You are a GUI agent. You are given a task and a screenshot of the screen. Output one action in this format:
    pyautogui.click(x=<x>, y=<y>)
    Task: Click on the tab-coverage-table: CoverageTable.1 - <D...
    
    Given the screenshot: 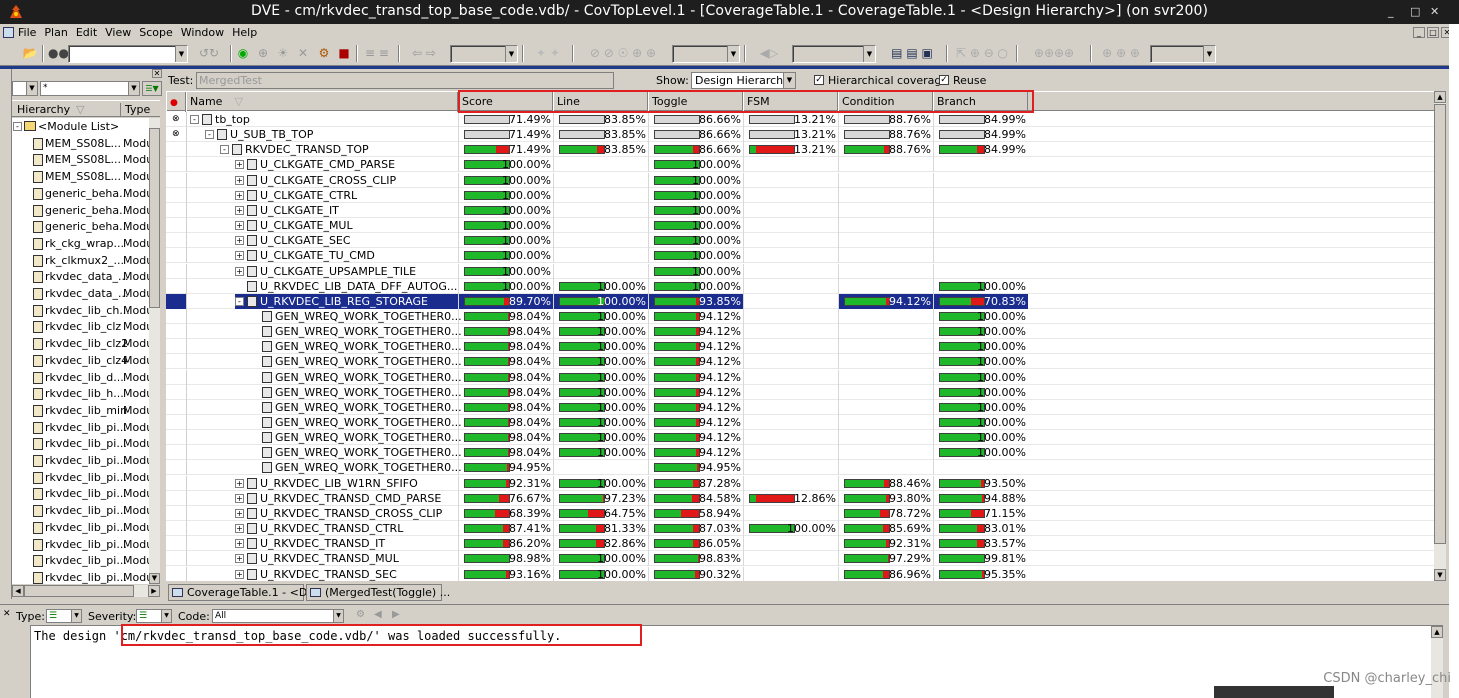 What is the action you would take?
    pyautogui.click(x=243, y=592)
    